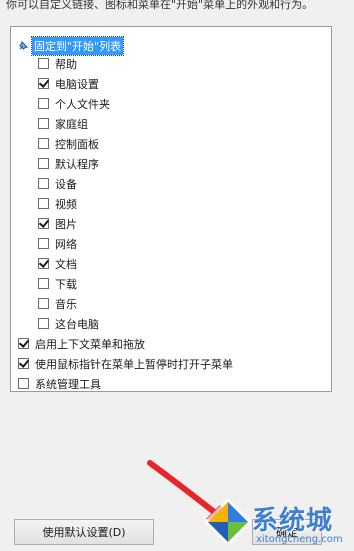 This screenshot has width=354, height=551. What do you see at coordinates (293, 521) in the screenshot?
I see `watermark-title: 系统城` at bounding box center [293, 521].